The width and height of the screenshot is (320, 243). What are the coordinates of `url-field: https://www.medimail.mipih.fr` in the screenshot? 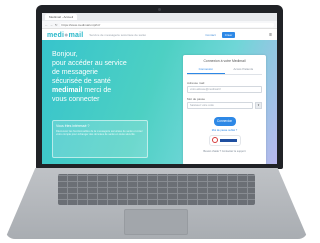 It's located at (166, 24).